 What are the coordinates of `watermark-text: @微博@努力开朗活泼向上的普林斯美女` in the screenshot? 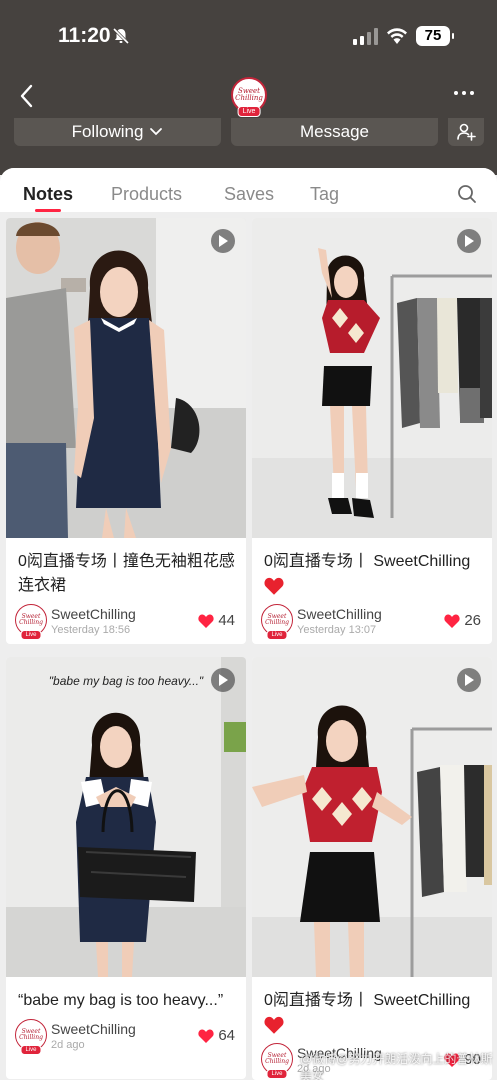 It's located at (396, 1066).